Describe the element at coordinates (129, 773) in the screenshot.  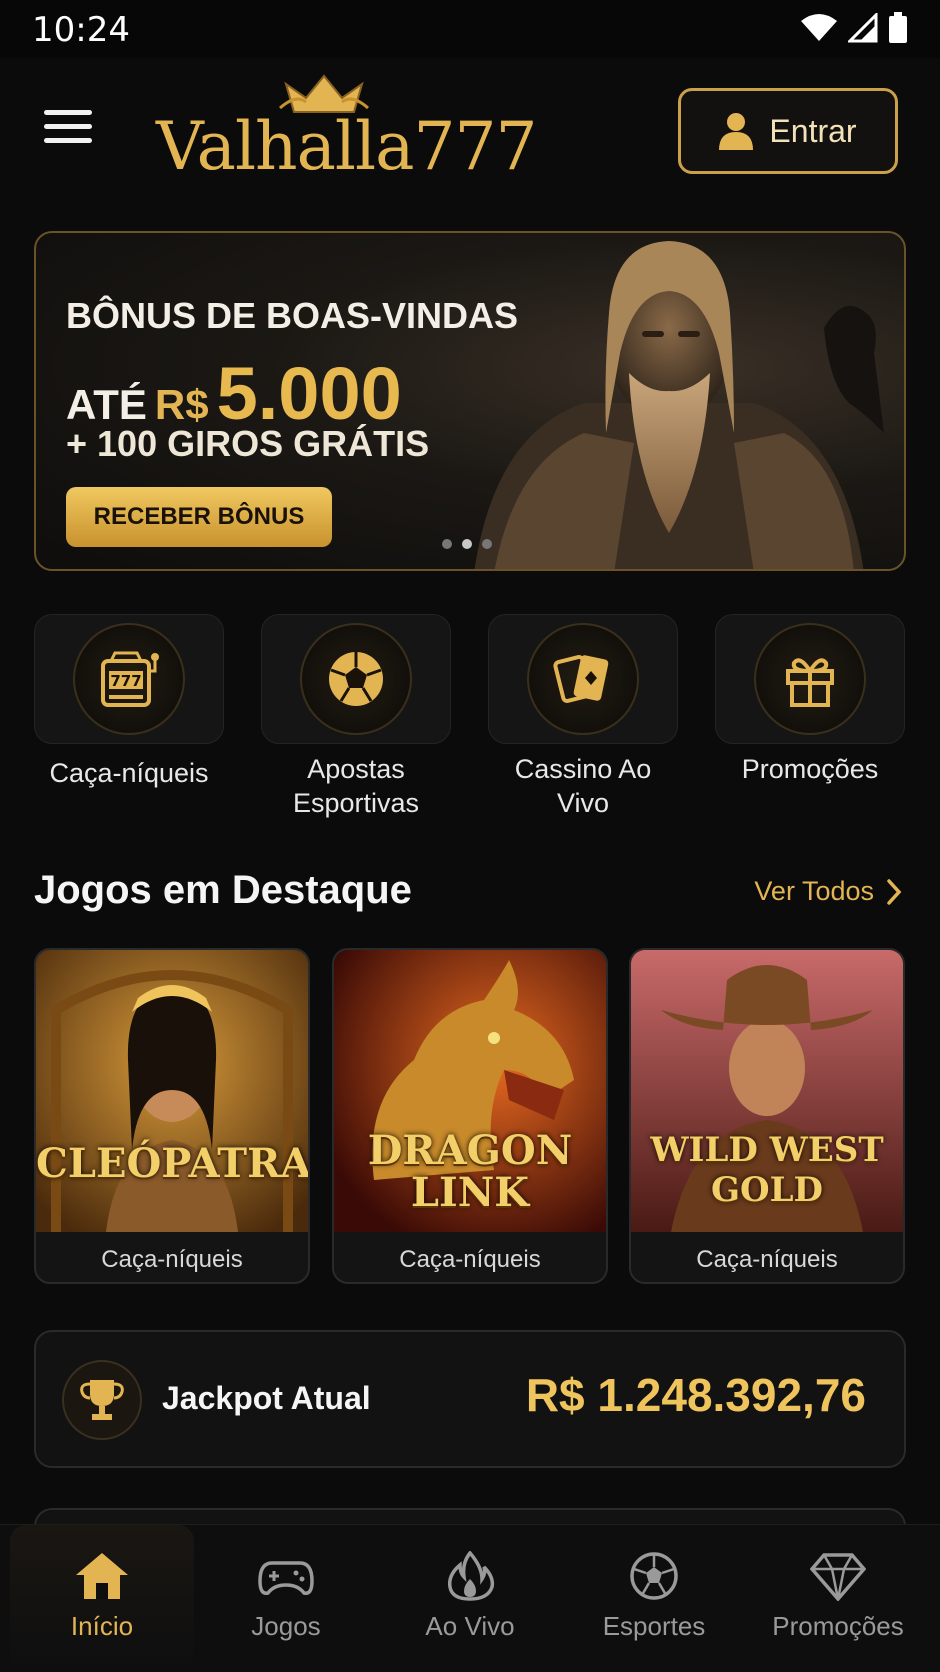
I see `category-label: Caça-níqueis` at that location.